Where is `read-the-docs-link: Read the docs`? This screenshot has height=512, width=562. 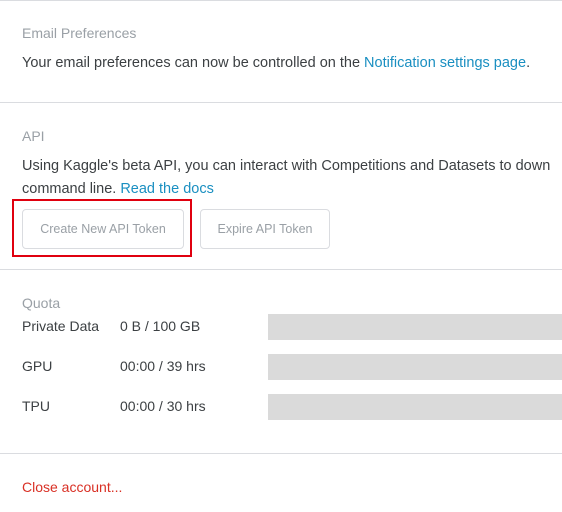
read-the-docs-link: Read the docs is located at coordinates (167, 189).